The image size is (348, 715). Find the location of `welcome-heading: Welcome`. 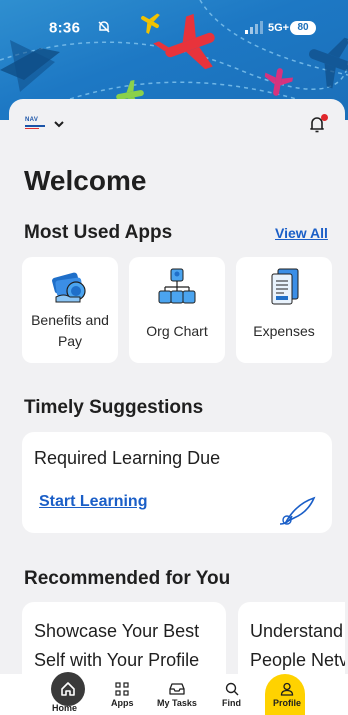

welcome-heading: Welcome is located at coordinates (85, 180).